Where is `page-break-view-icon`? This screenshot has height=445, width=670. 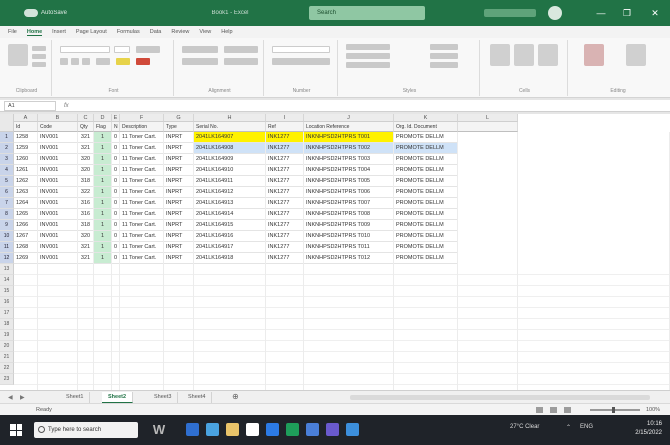
page-break-view-icon is located at coordinates (567, 410).